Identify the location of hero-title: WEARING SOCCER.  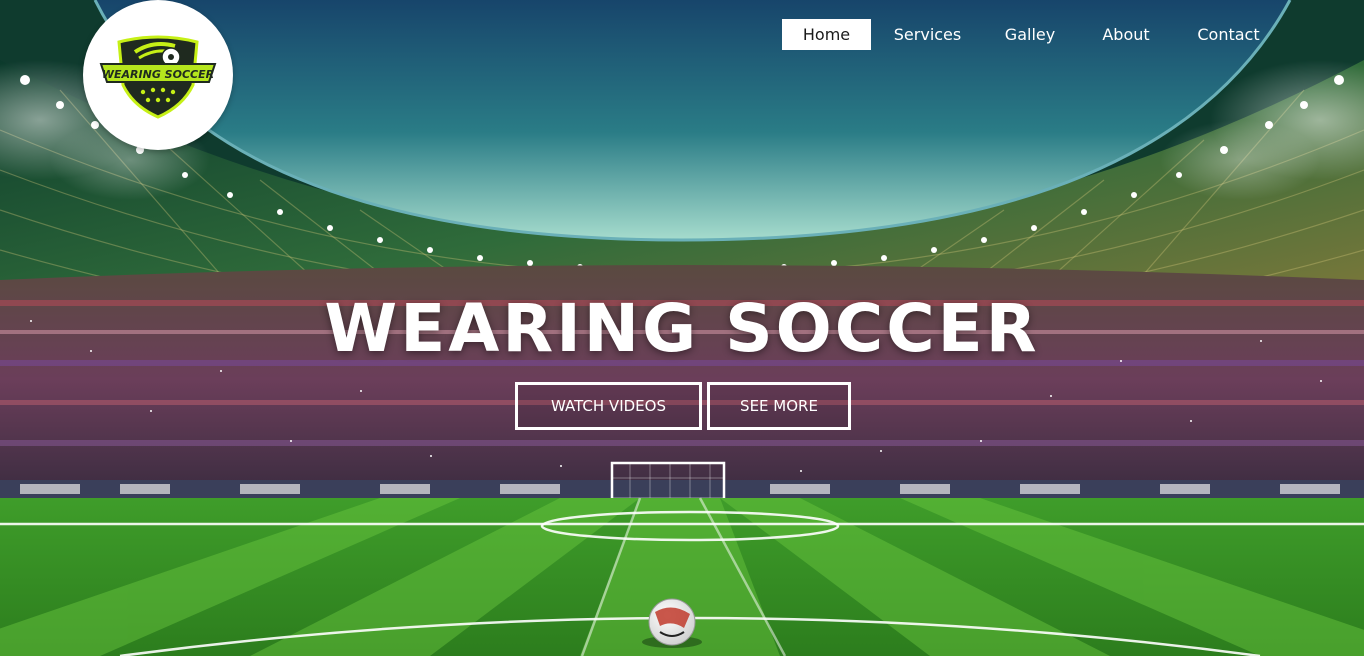
(682, 328).